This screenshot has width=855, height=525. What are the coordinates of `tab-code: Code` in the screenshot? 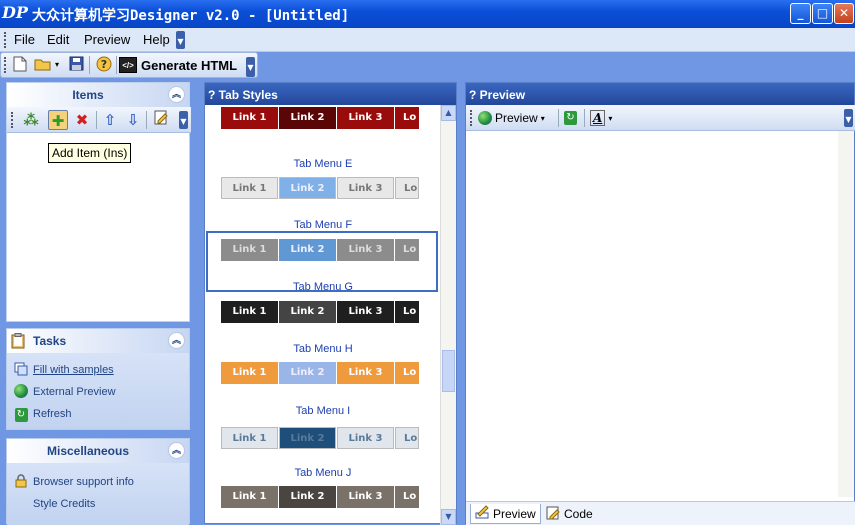 It's located at (569, 514).